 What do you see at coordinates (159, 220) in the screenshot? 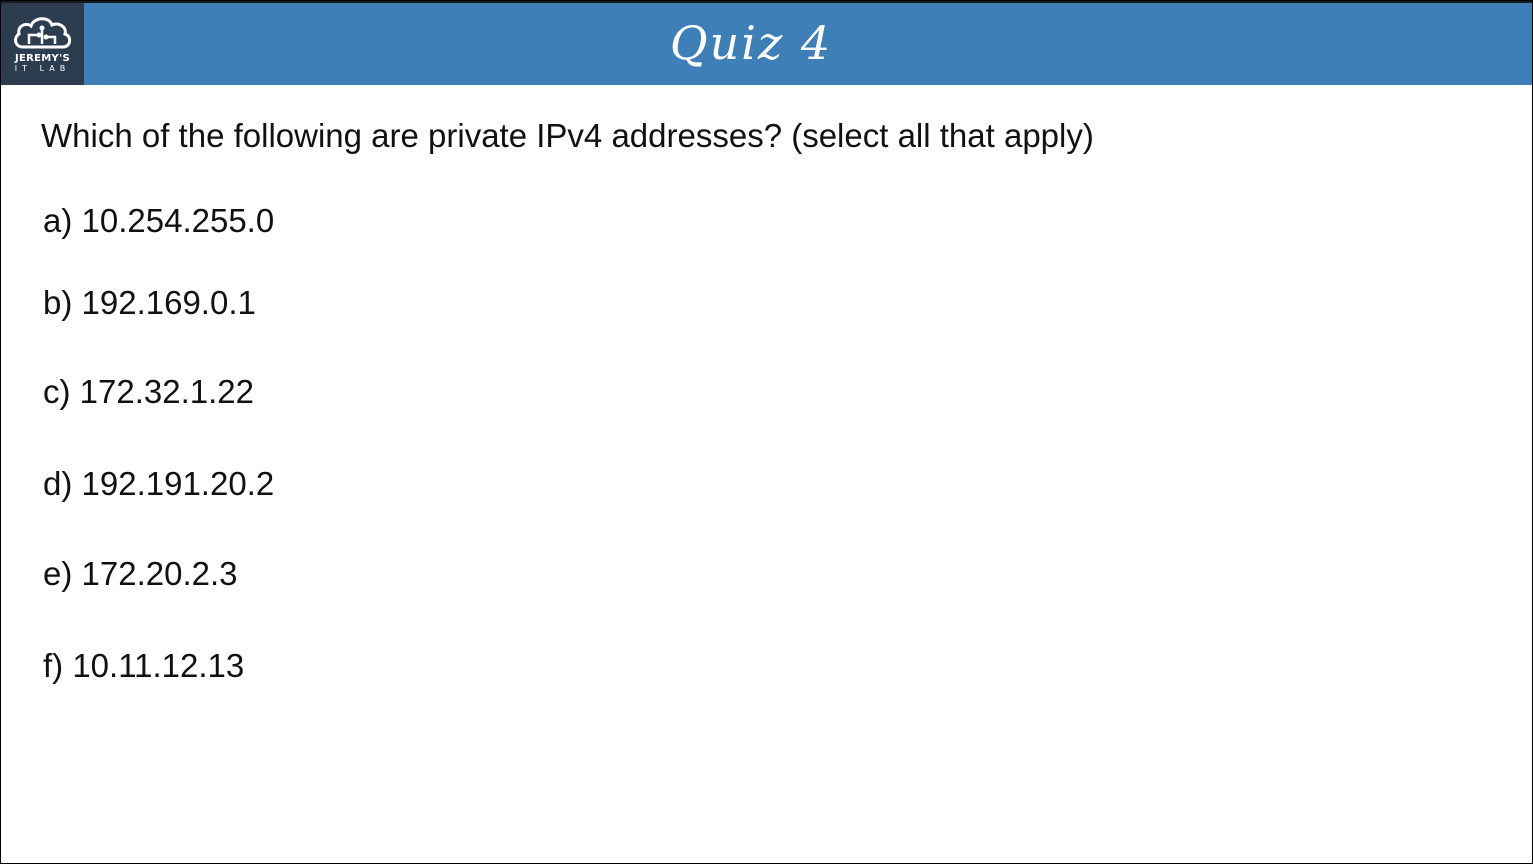
I see `option-a: a) 10.254.255.0` at bounding box center [159, 220].